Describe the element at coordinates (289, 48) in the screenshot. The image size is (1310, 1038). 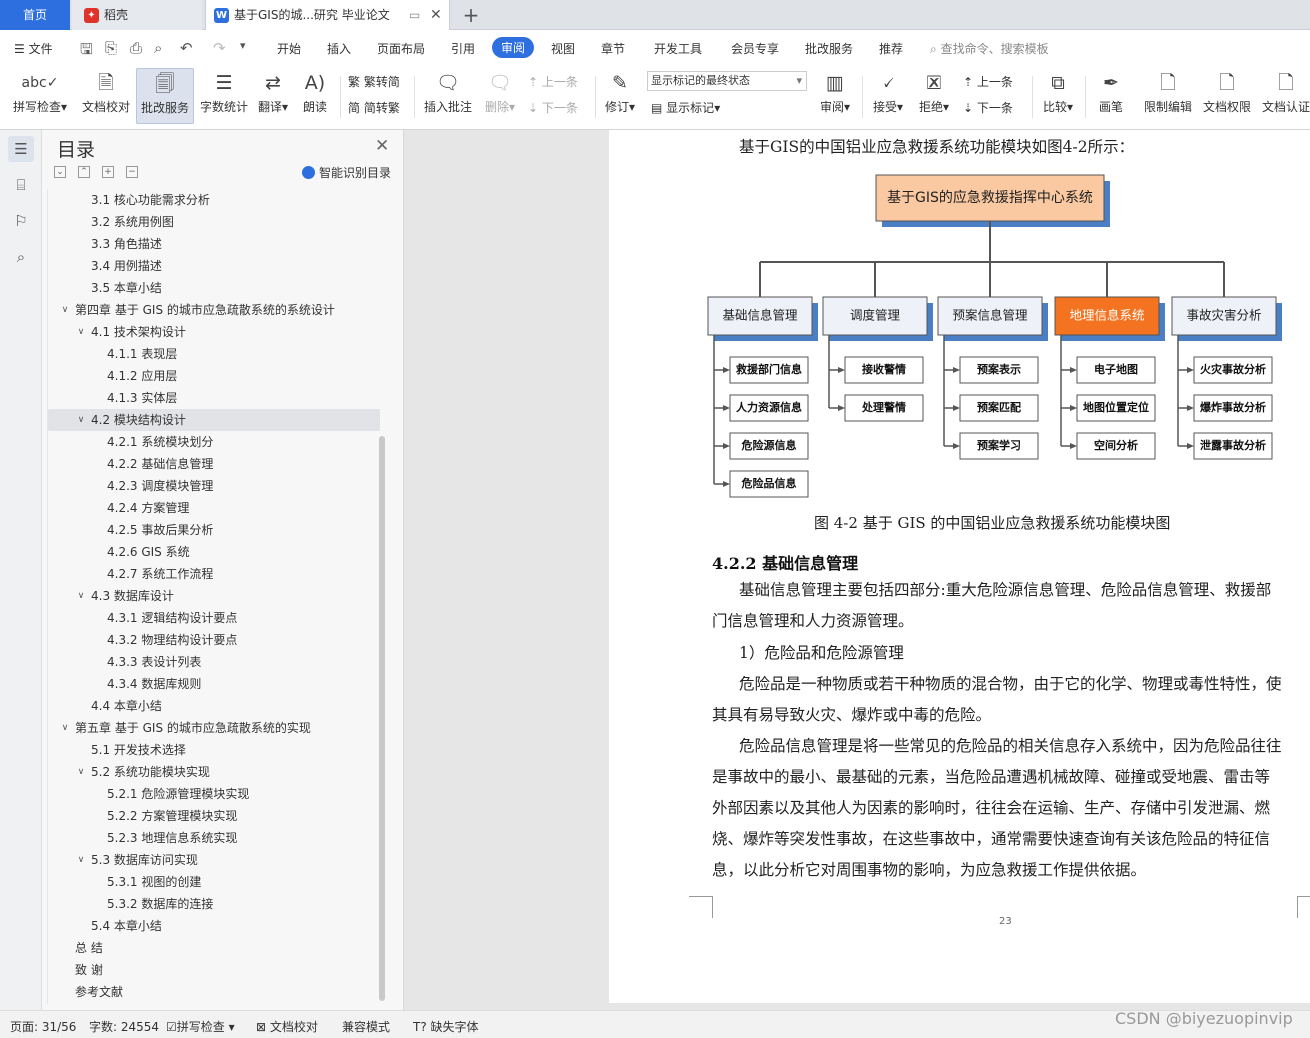
I see `menu-start: 开始` at that location.